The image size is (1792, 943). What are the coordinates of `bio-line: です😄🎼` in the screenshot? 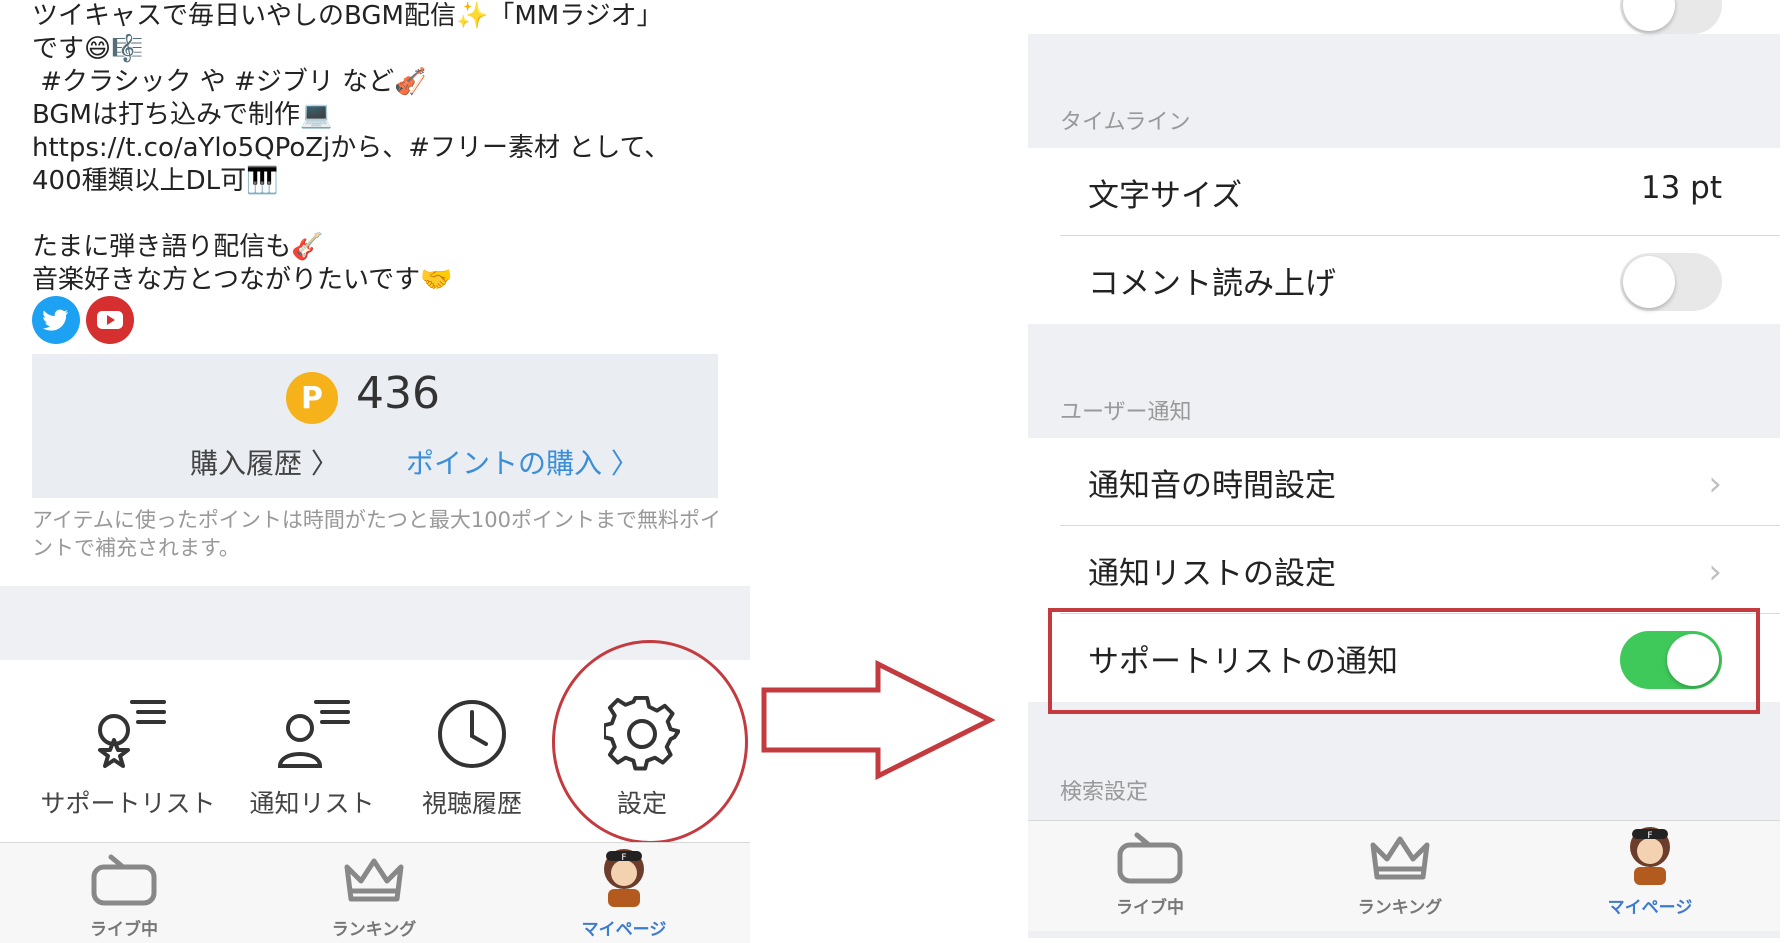 It's located at (88, 49).